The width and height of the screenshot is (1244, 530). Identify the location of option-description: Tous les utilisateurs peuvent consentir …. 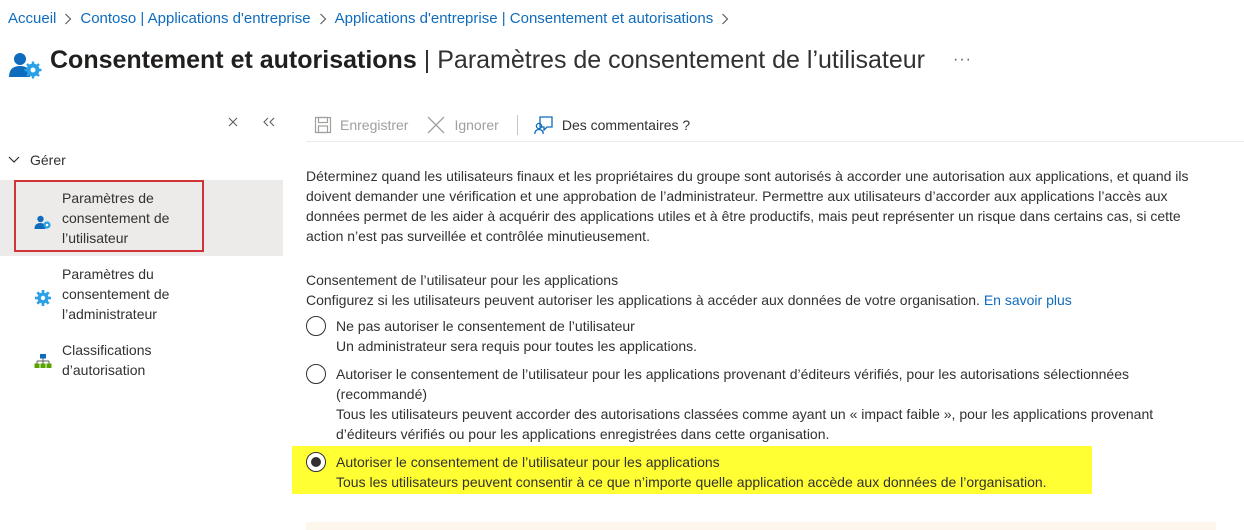
(691, 482).